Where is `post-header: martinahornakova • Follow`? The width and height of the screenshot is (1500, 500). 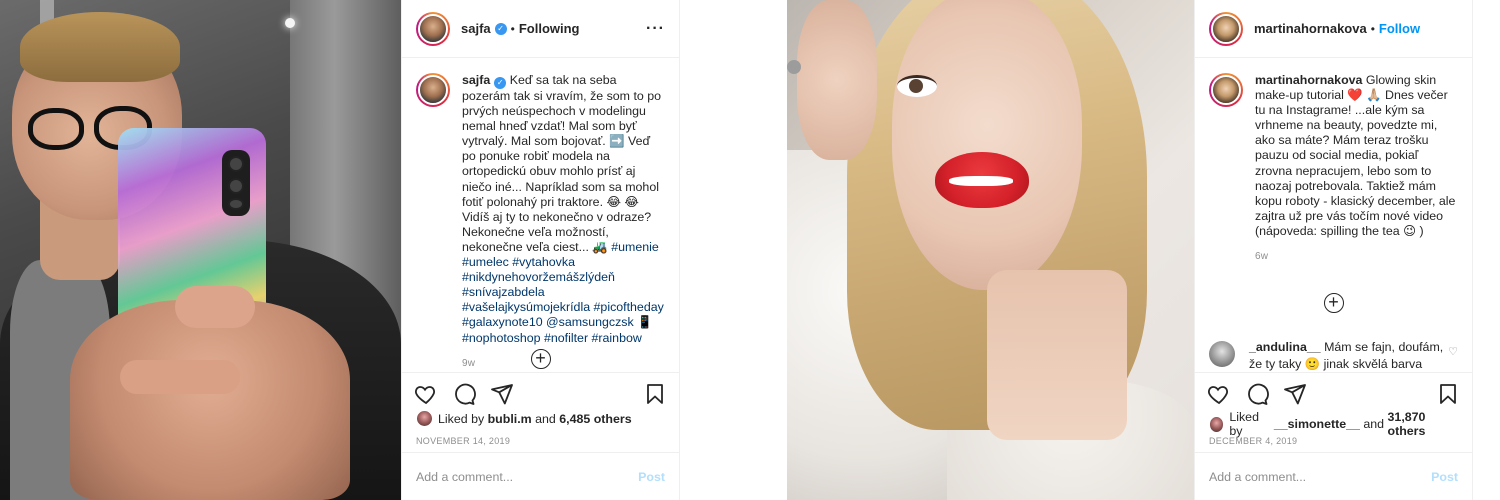
post-header: martinahornakova • Follow is located at coordinates (1333, 29).